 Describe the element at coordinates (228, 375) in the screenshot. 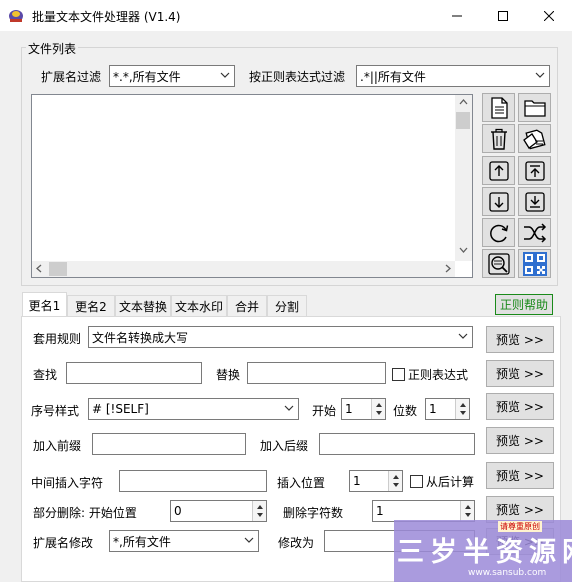

I see `replace-label: 替换` at that location.